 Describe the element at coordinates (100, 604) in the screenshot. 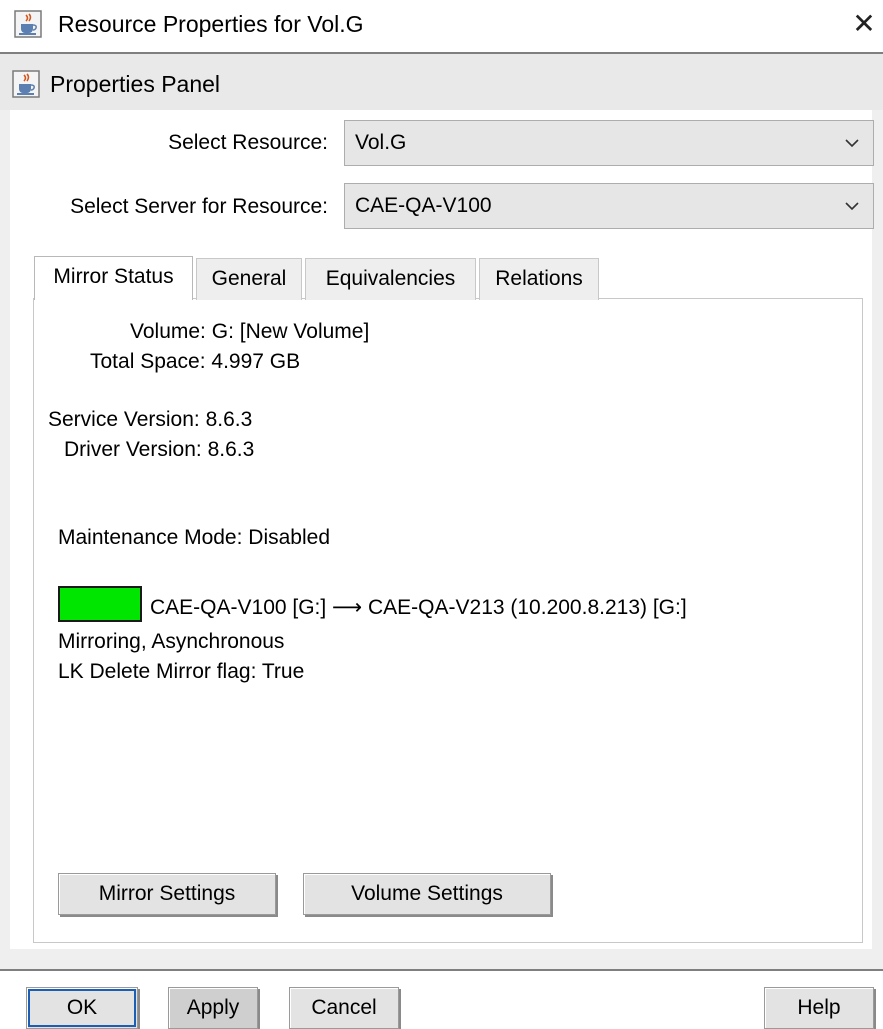

I see `mirror-status-indicator` at that location.